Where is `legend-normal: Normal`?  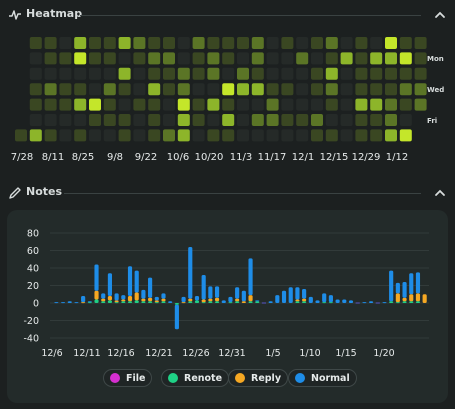 legend-normal: Normal is located at coordinates (322, 378).